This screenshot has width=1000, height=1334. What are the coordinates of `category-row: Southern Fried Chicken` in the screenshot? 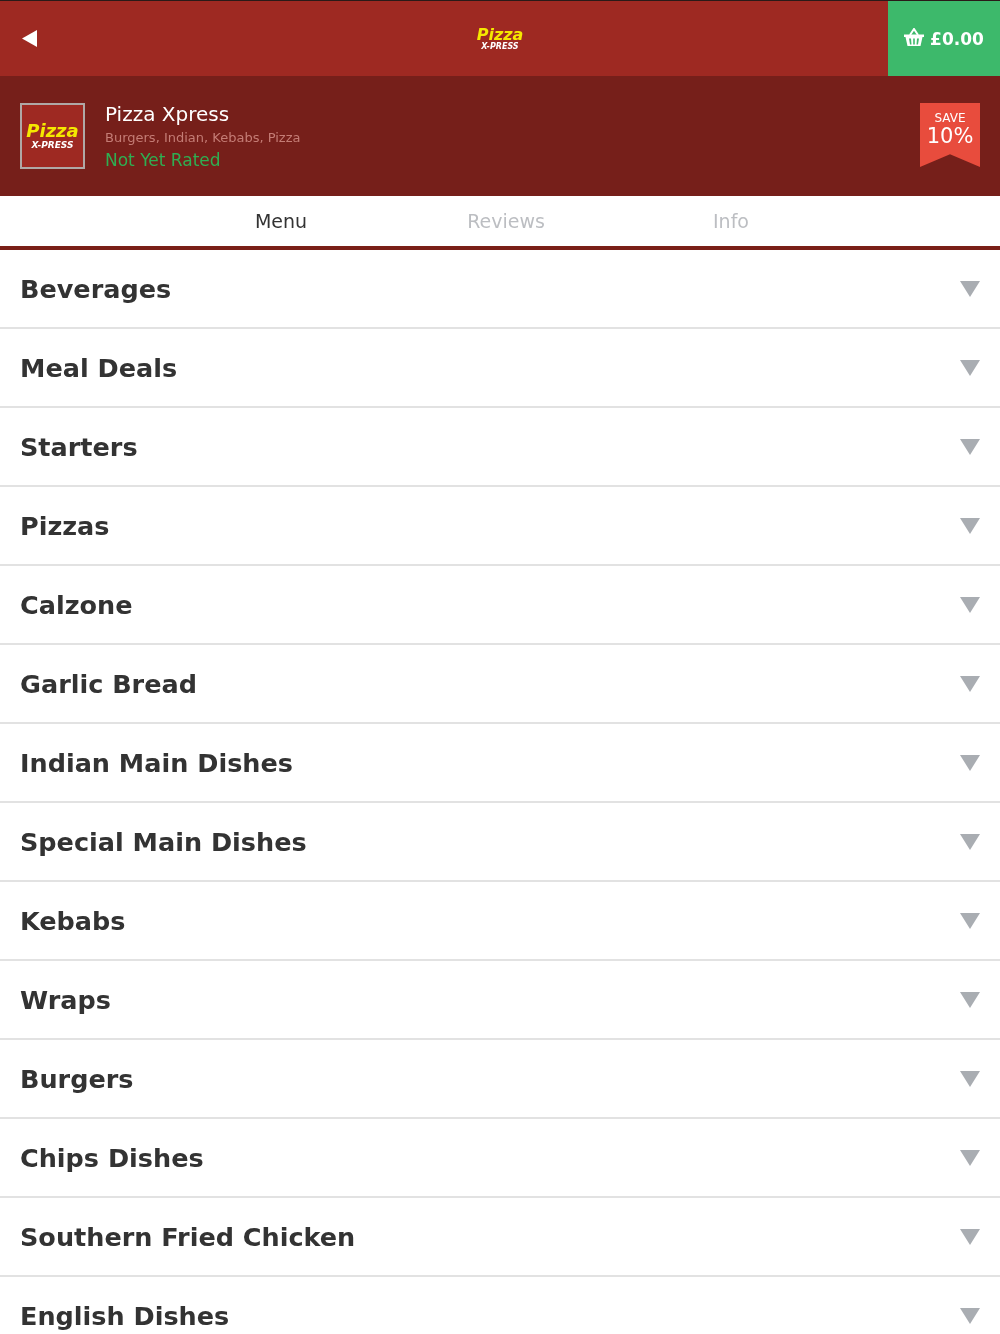 It's located at (500, 1237).